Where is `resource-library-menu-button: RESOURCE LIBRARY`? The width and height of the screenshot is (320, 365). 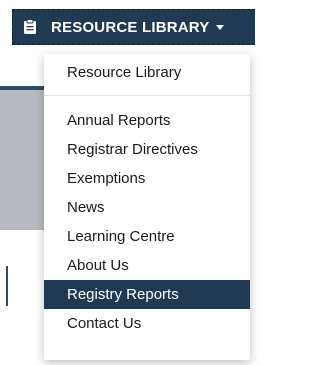 resource-library-menu-button: RESOURCE LIBRARY is located at coordinates (133, 27).